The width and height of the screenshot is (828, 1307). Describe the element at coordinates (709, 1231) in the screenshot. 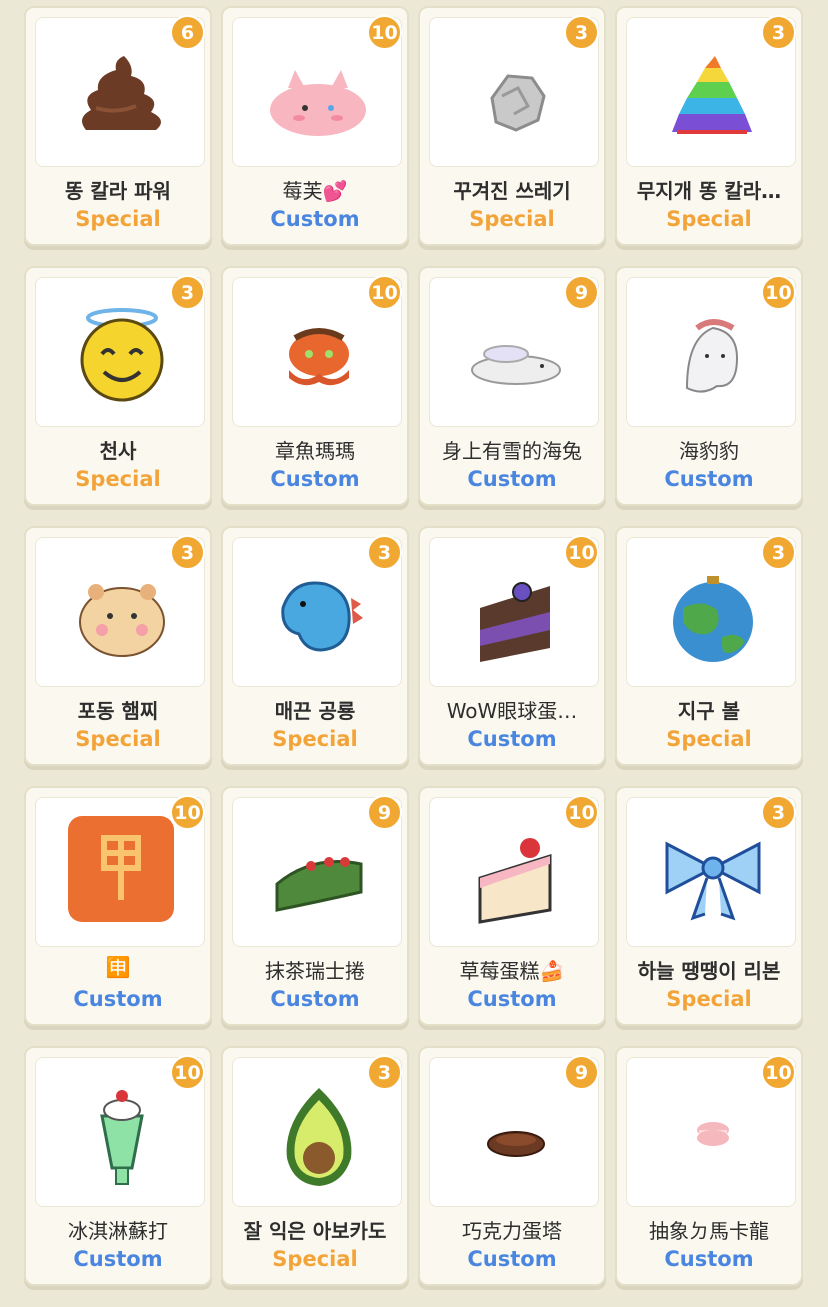

I see `sticker-name: 抽象ㄉ馬卡龍` at that location.